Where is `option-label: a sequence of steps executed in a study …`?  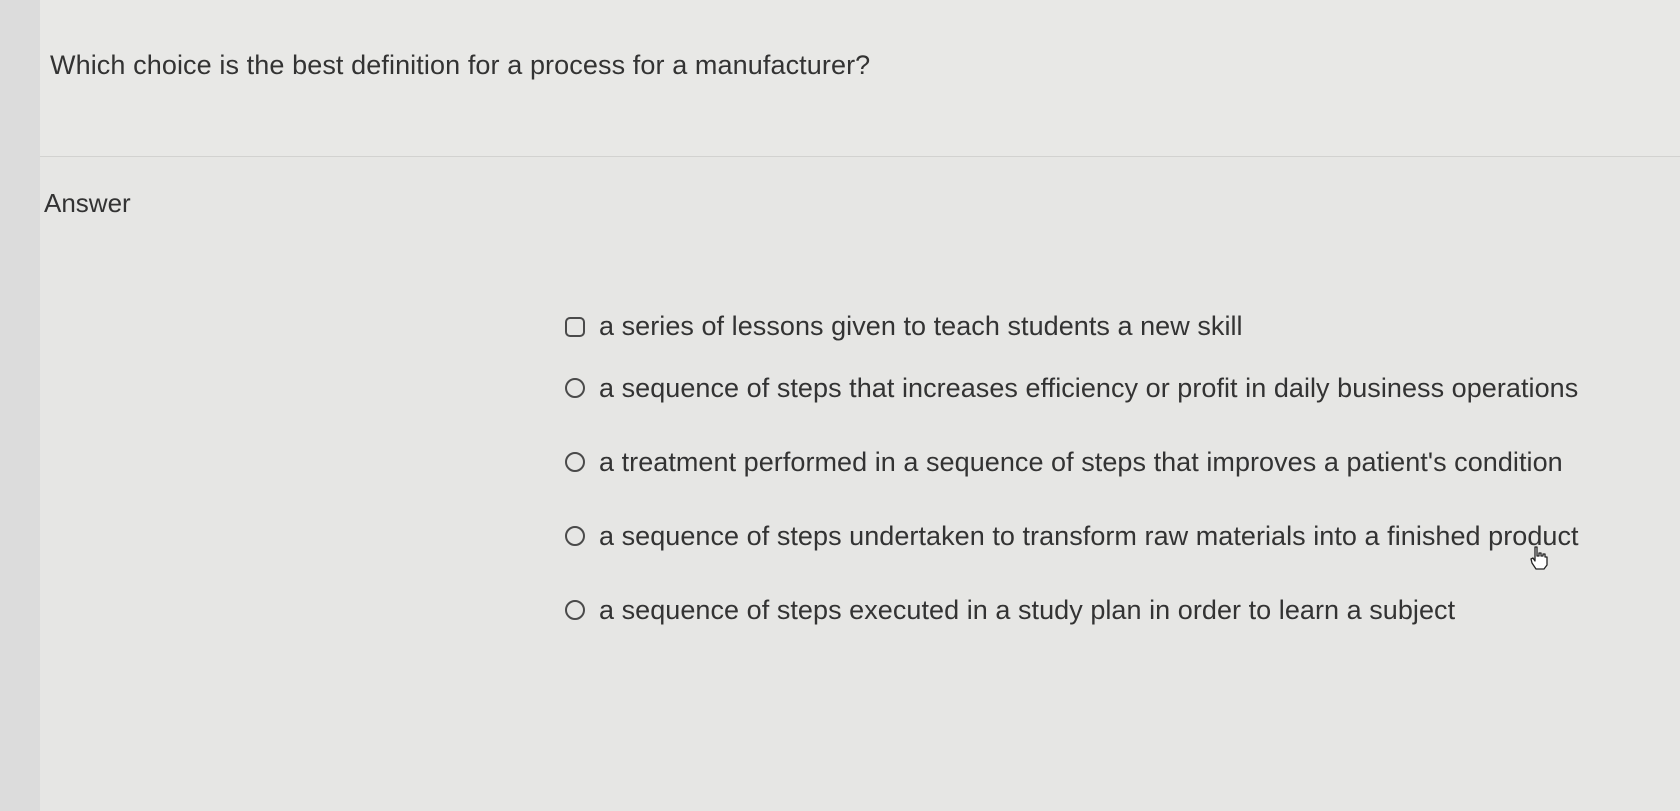 option-label: a sequence of steps executed in a study … is located at coordinates (1027, 609).